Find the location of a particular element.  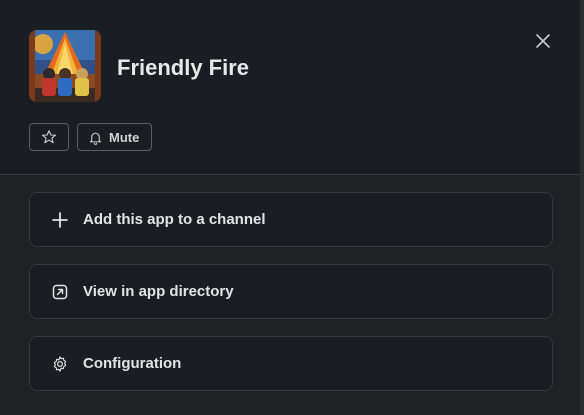

star-icon is located at coordinates (49, 137).